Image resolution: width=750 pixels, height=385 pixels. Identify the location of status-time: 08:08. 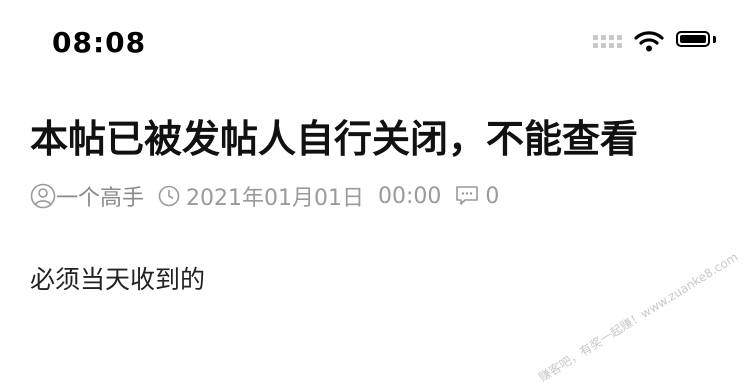
(99, 42).